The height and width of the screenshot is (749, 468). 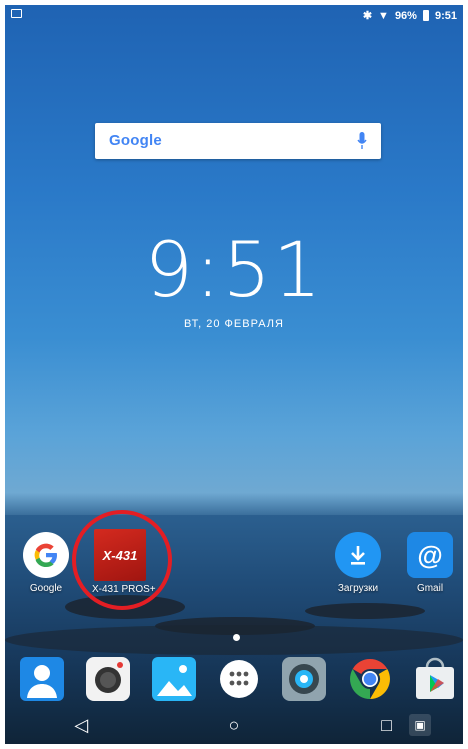 What do you see at coordinates (236, 637) in the screenshot?
I see `page-indicator` at bounding box center [236, 637].